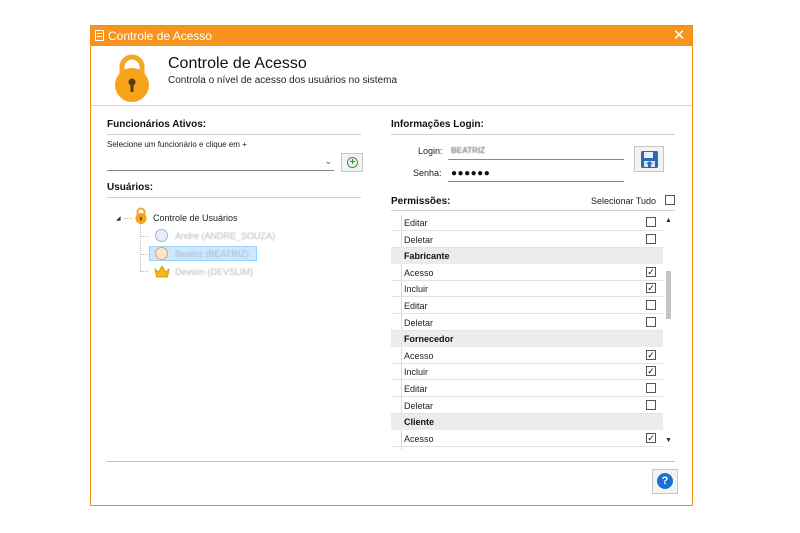  Describe the element at coordinates (99, 35) in the screenshot. I see `app-window-icon` at that location.